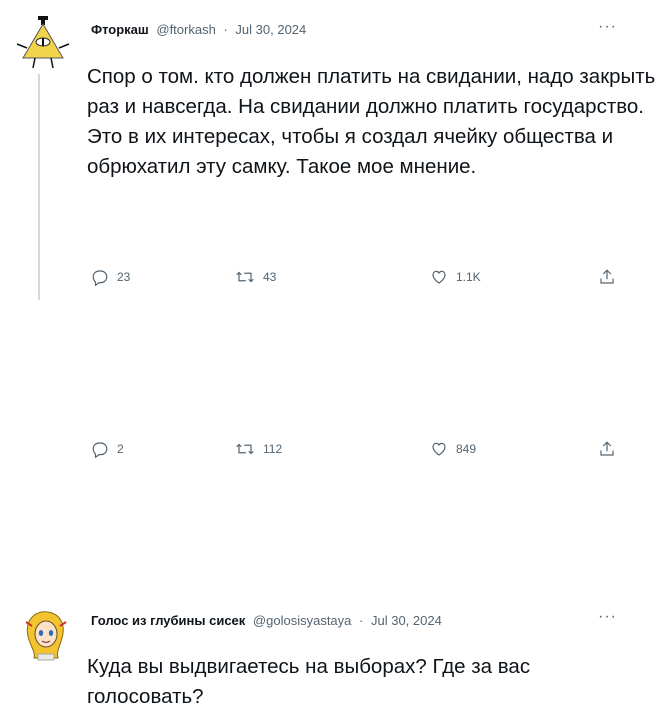 This screenshot has height=712, width=667. What do you see at coordinates (39, 187) in the screenshot?
I see `thread-line` at bounding box center [39, 187].